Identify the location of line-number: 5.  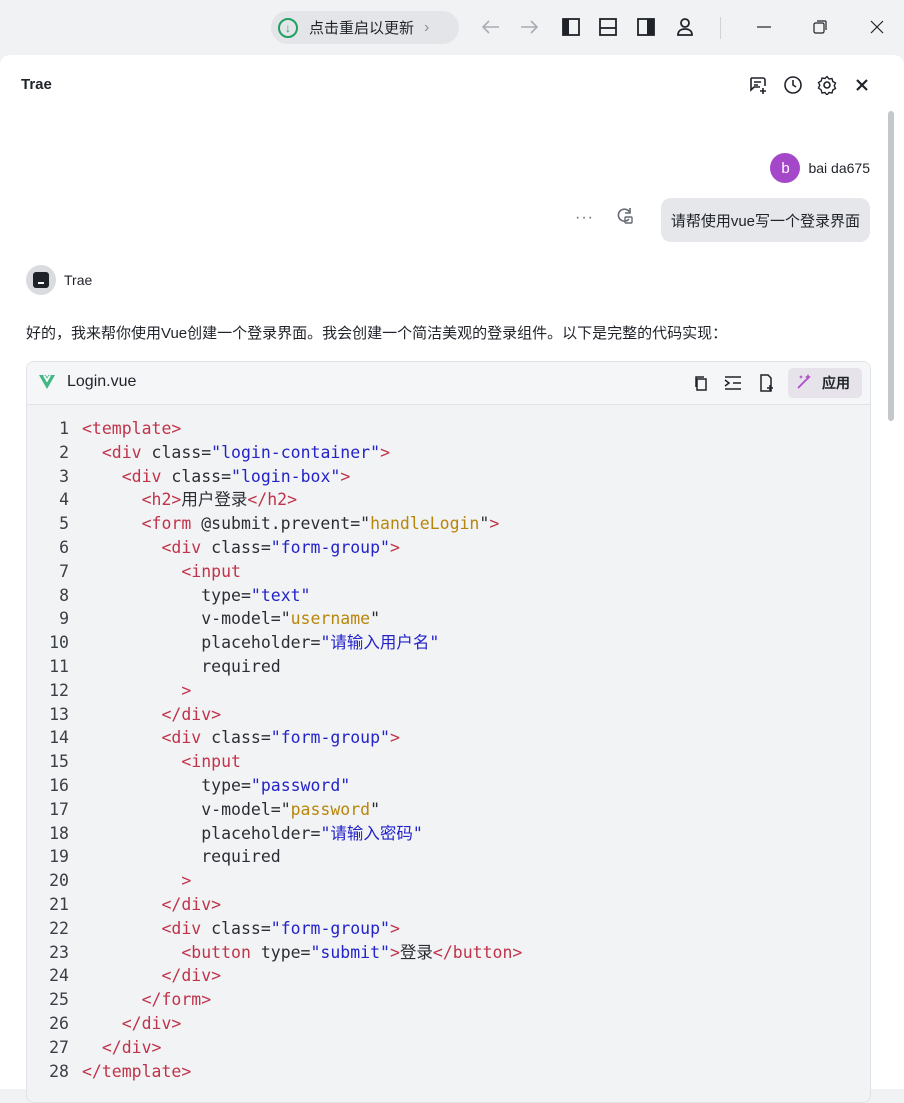
(64, 524).